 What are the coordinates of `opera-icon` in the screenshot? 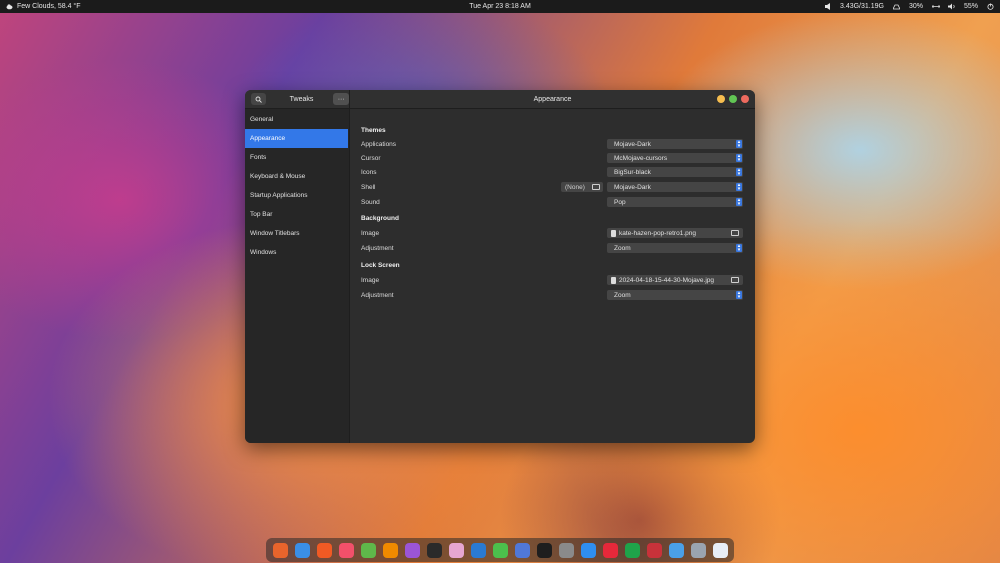 It's located at (610, 550).